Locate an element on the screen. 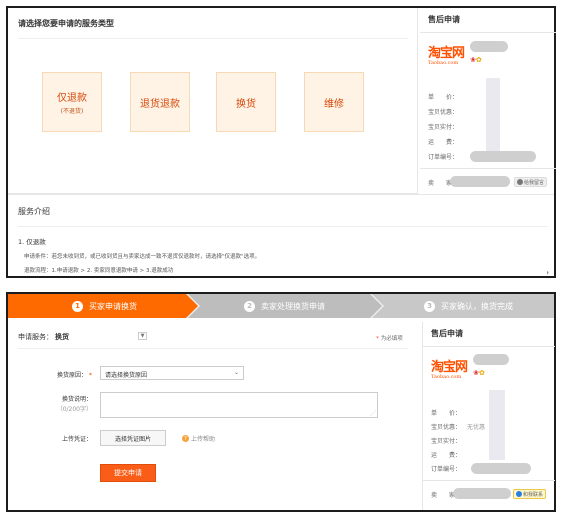 This screenshot has height=518, width=562. service-tile-label: 退货退款 is located at coordinates (160, 104).